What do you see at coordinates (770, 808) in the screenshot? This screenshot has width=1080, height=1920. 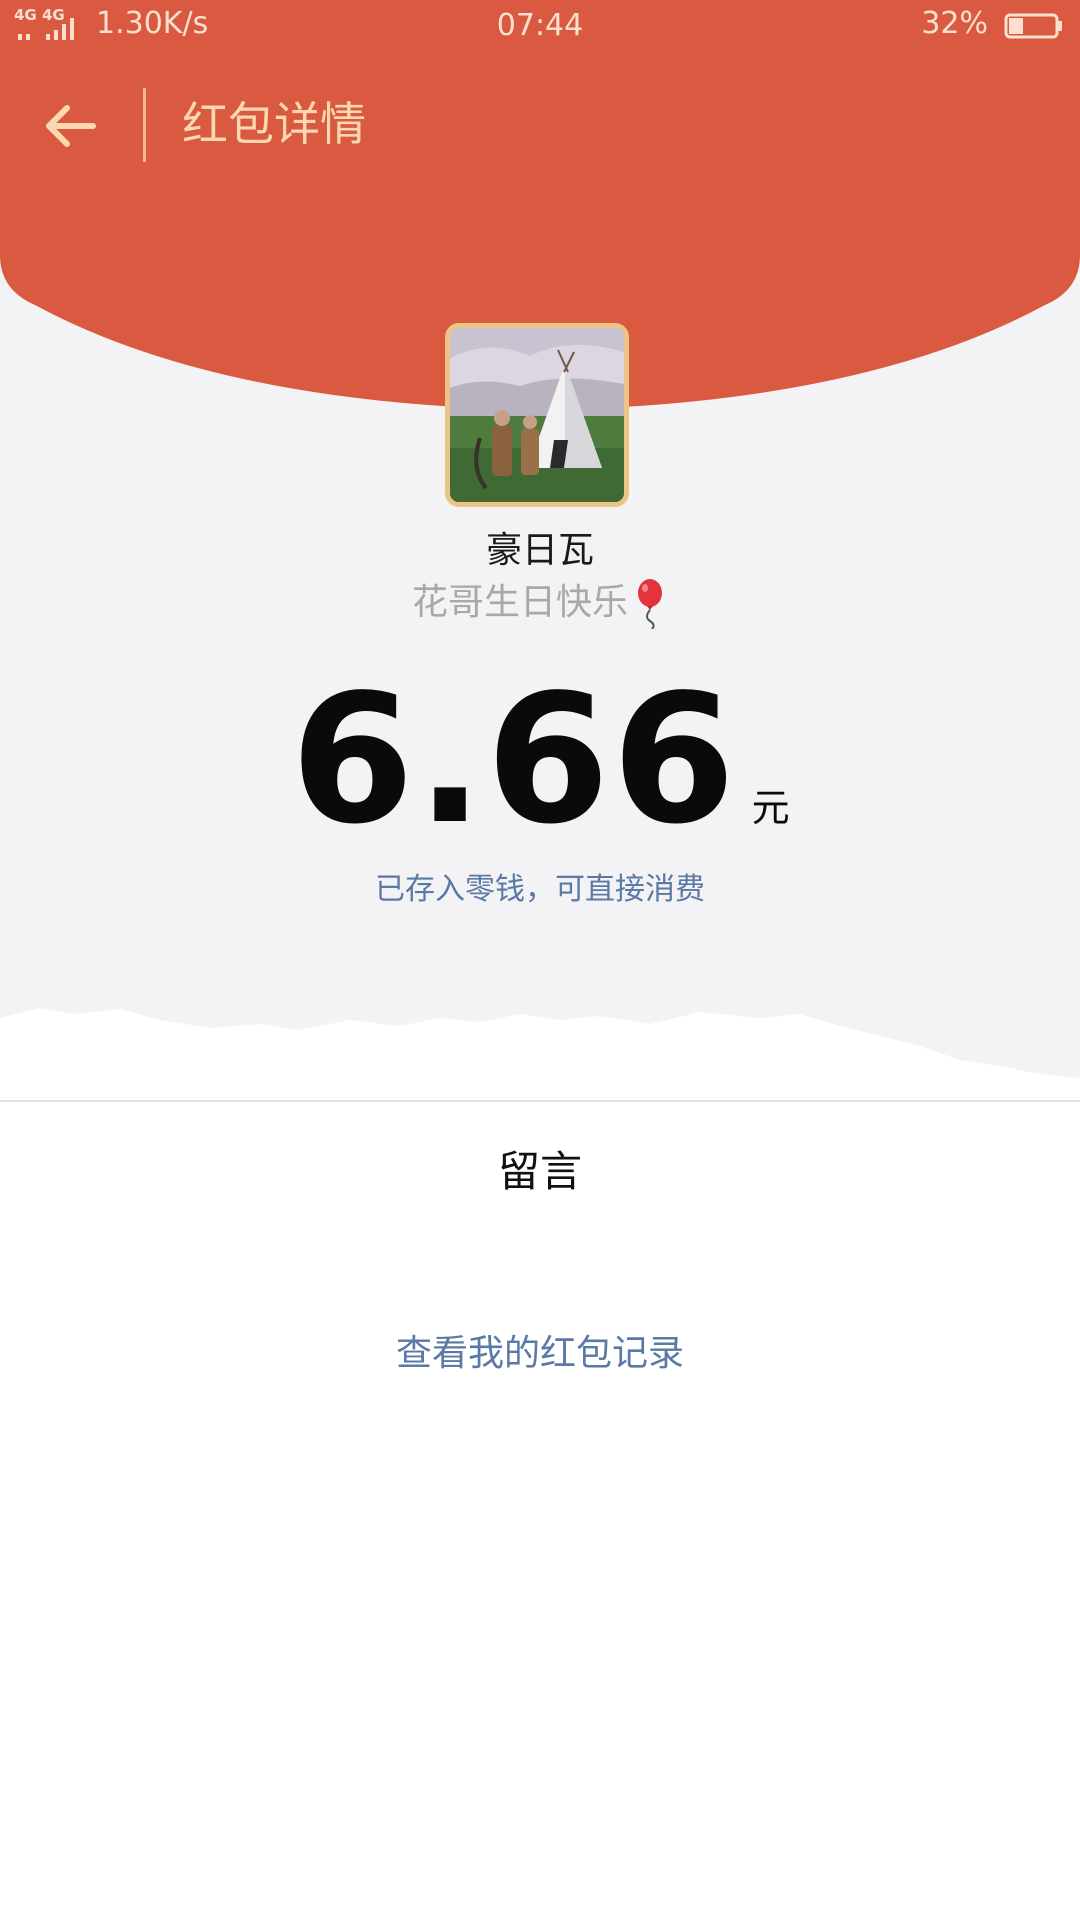 I see `currency-unit: 元` at bounding box center [770, 808].